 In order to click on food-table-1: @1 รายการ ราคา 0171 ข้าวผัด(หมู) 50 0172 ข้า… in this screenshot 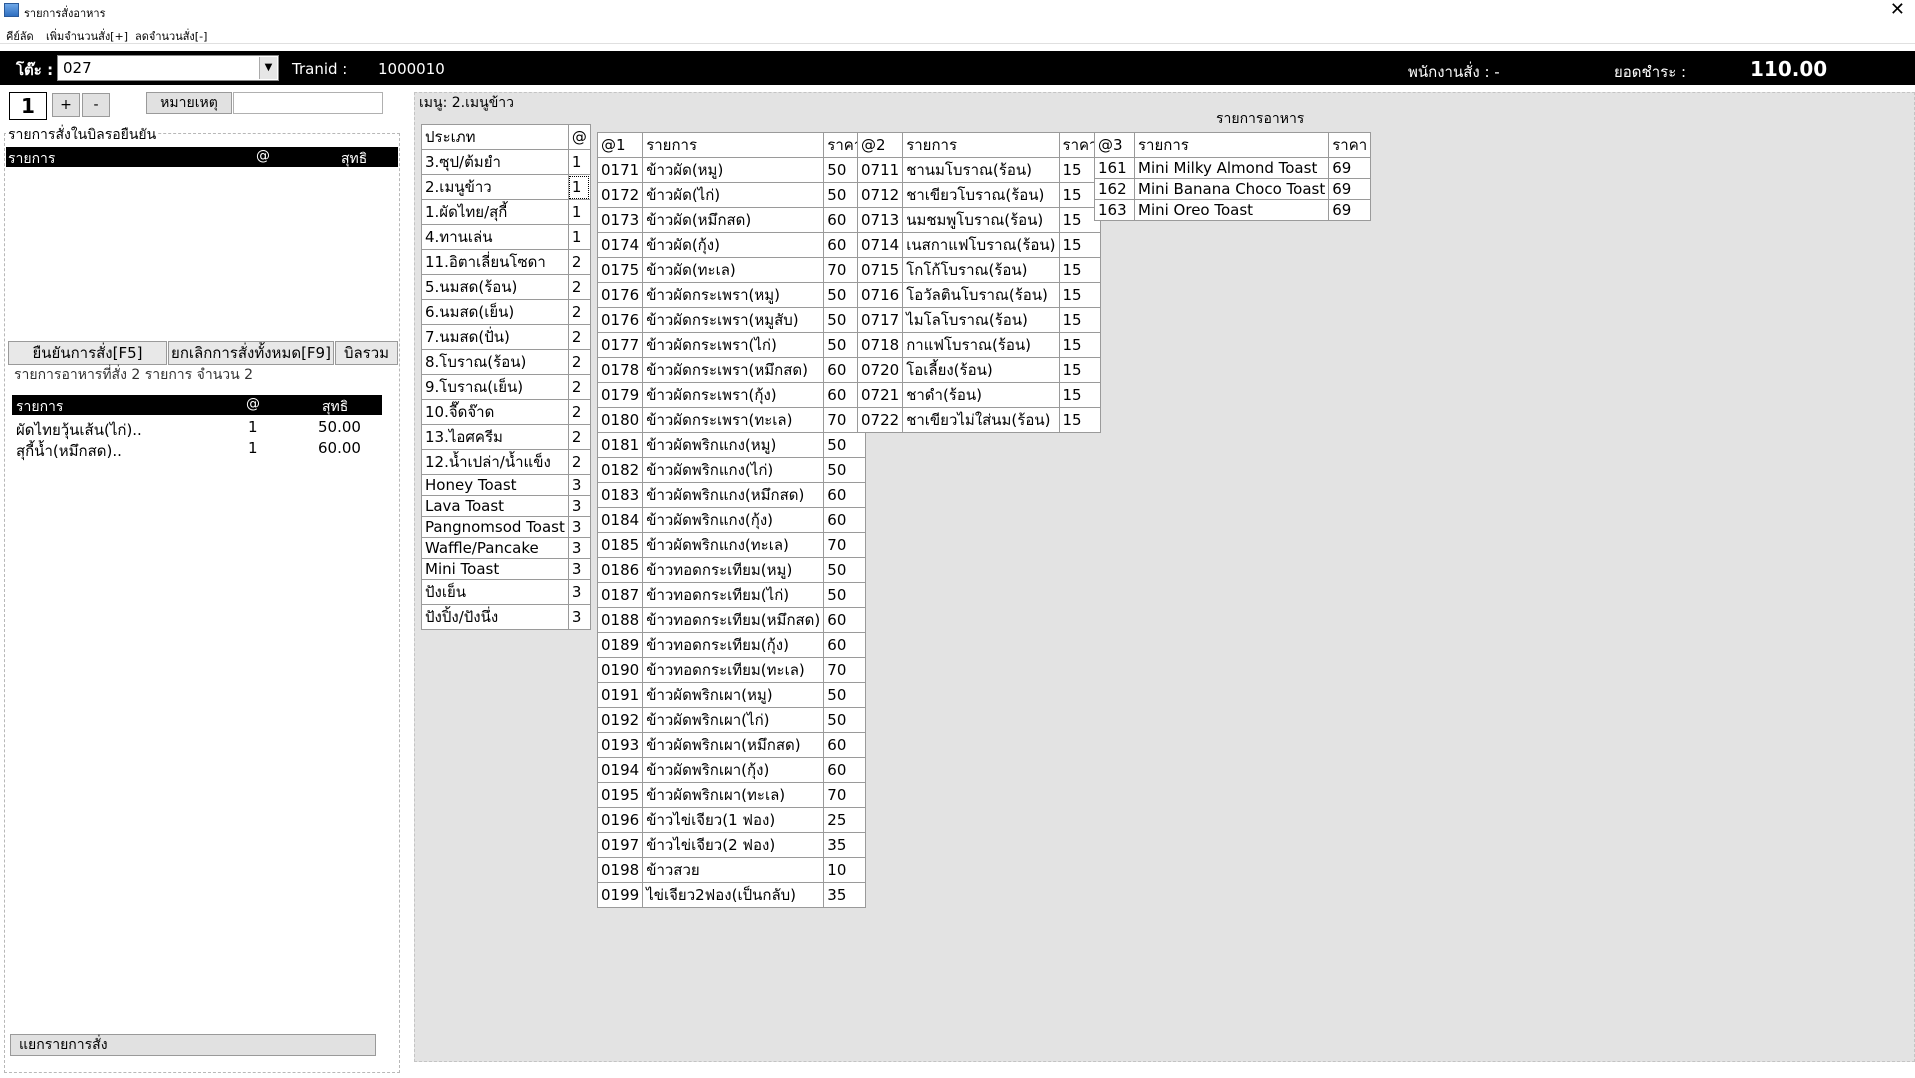, I will do `click(731, 520)`.